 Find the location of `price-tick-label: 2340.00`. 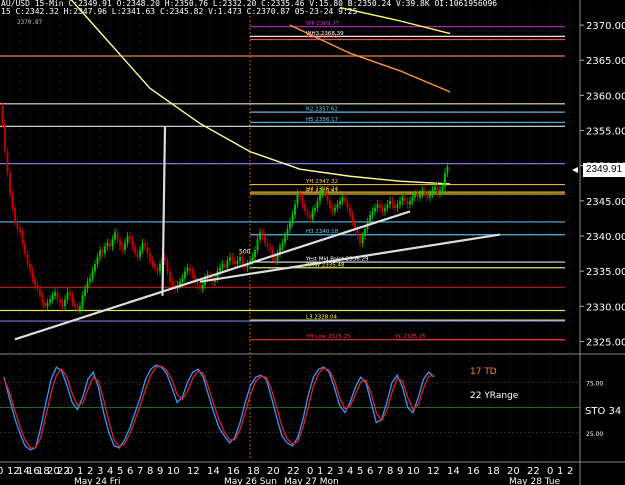

price-tick-label: 2340.00 is located at coordinates (605, 237).